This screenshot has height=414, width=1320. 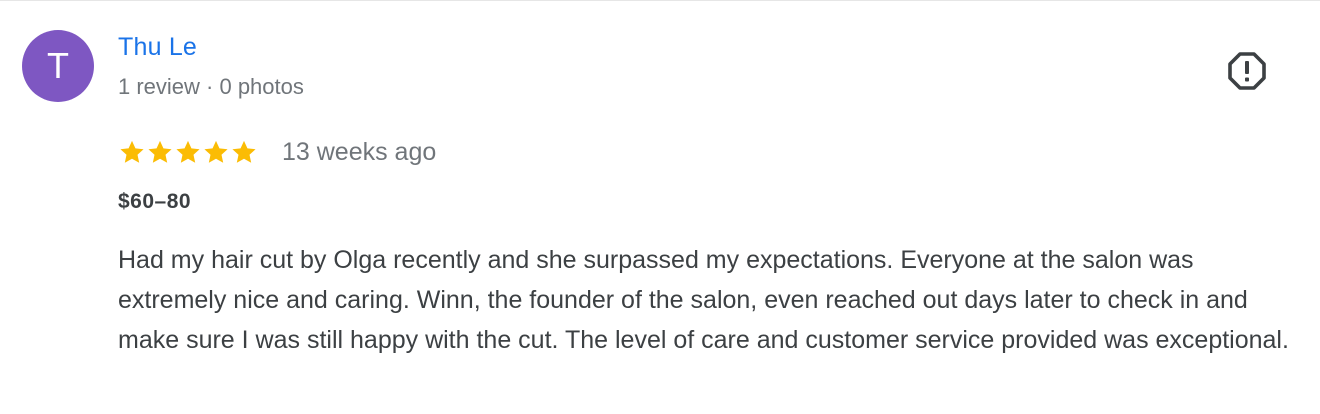 I want to click on price-range: $60–80, so click(x=155, y=201).